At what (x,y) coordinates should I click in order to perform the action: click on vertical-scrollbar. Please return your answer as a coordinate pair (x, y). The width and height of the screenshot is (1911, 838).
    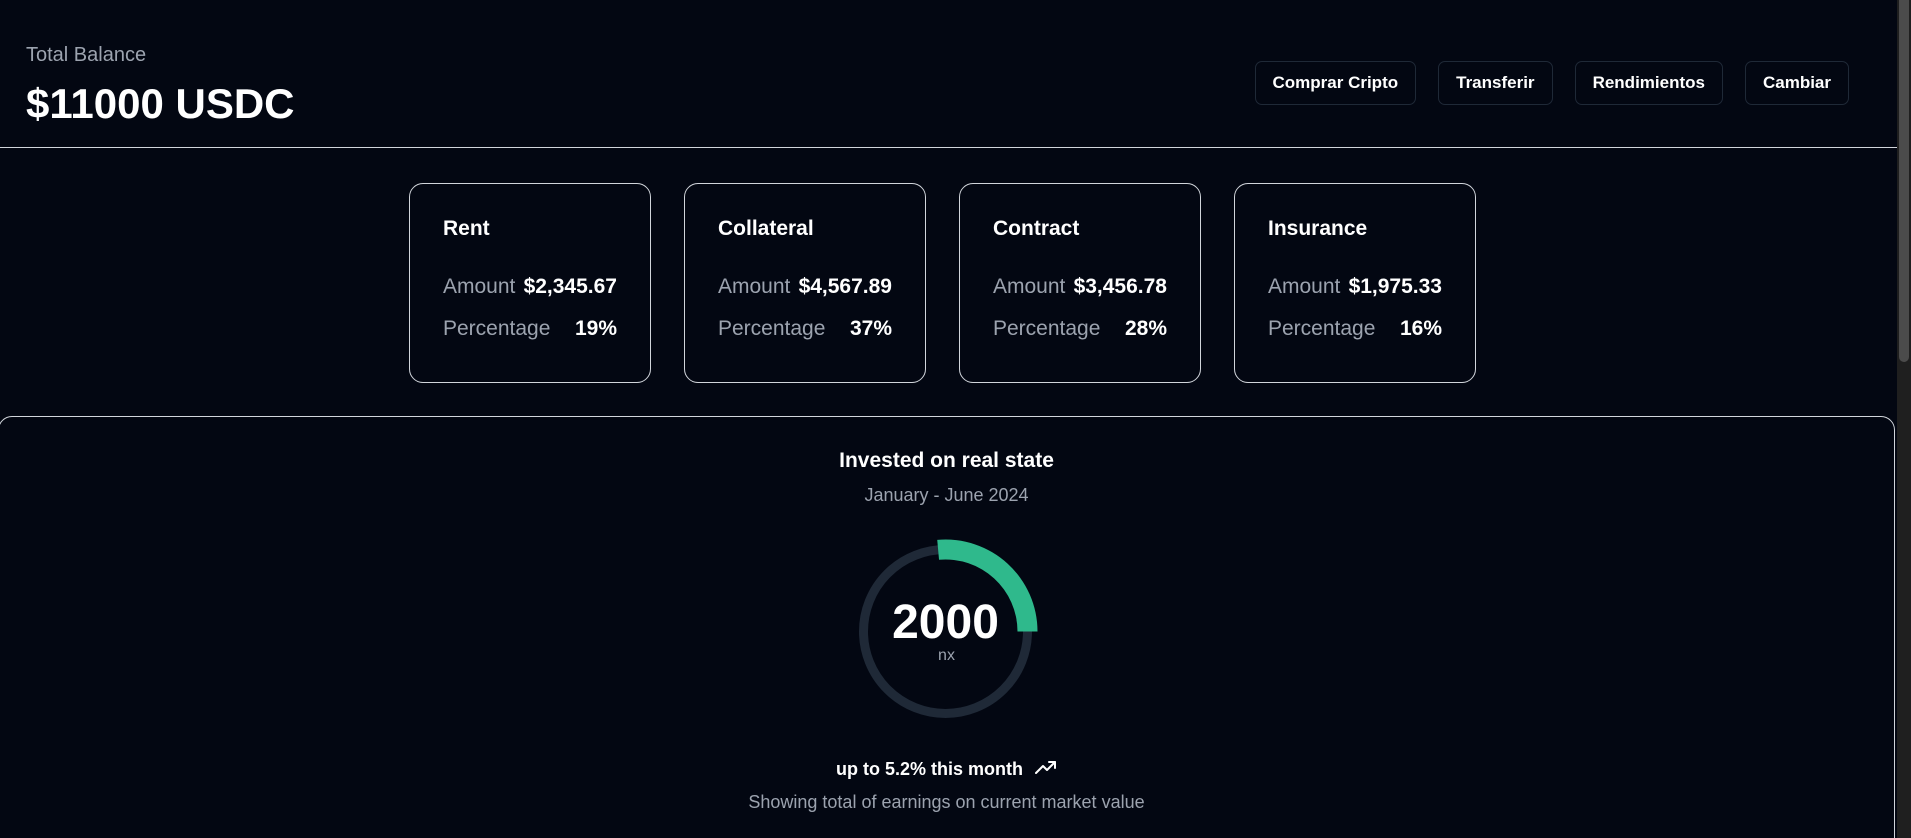
    Looking at the image, I should click on (1904, 419).